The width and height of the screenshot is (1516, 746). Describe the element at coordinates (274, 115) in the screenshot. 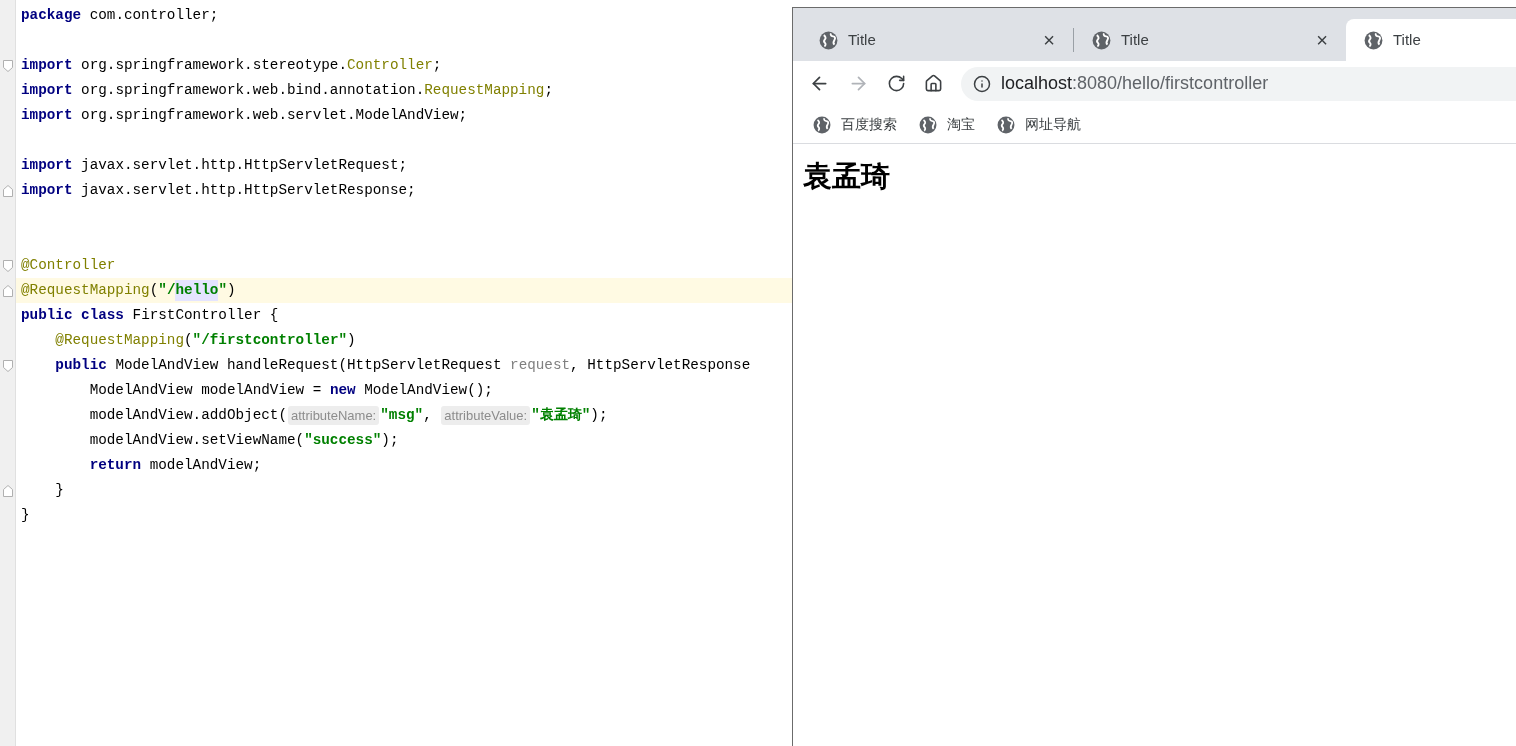

I see `code-token: org.springframework.web.servlet.ModelAndView;` at that location.